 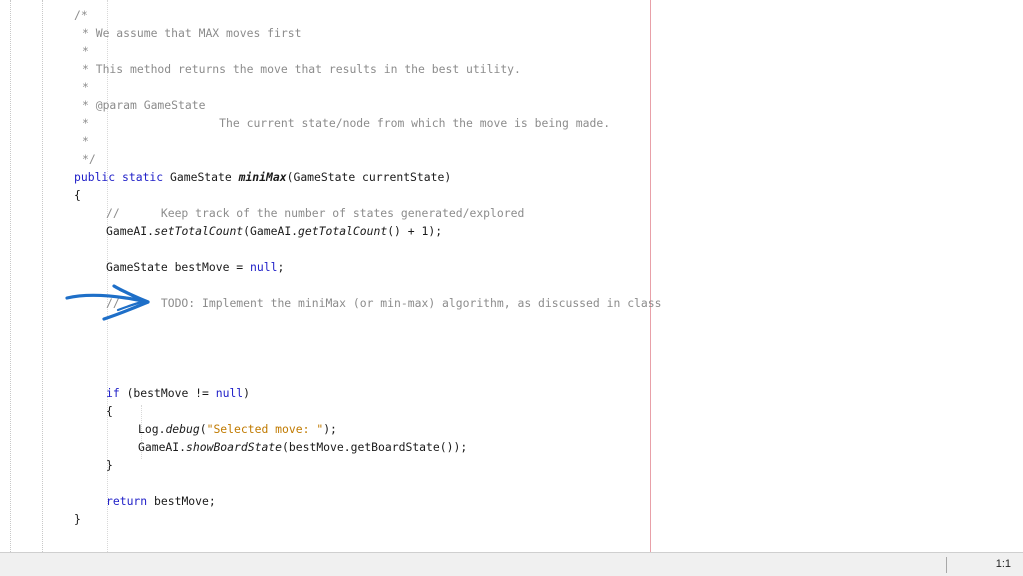 What do you see at coordinates (234, 447) in the screenshot?
I see `code-token: showBoardState` at bounding box center [234, 447].